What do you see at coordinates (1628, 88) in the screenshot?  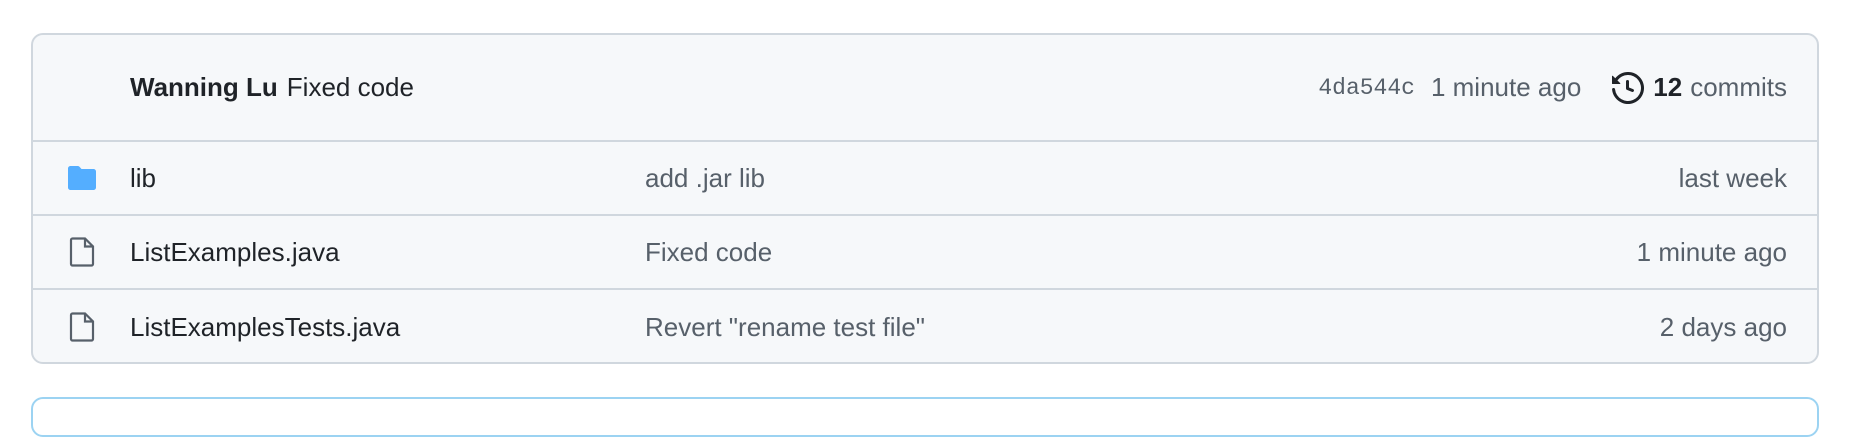 I see `history-icon` at bounding box center [1628, 88].